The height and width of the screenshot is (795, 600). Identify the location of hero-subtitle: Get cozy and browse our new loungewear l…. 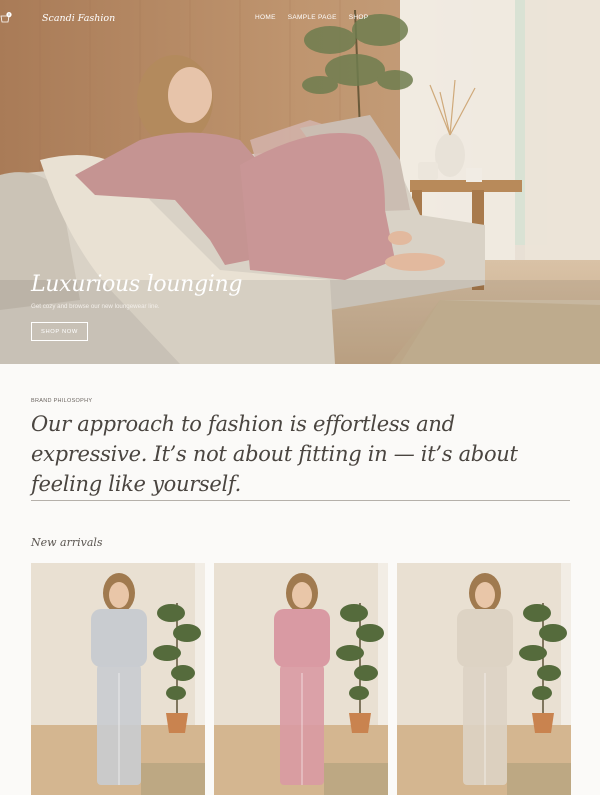
(95, 306).